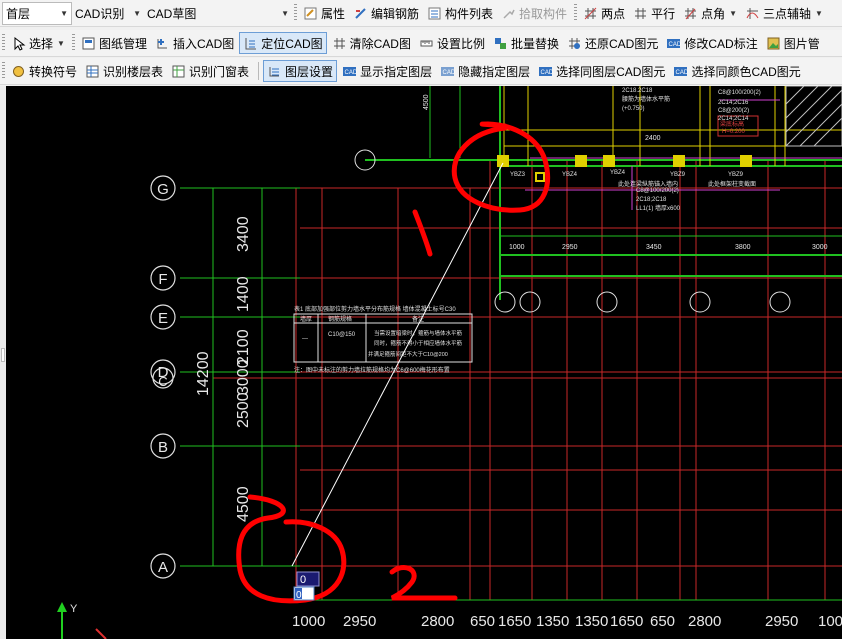 This screenshot has width=842, height=639. Describe the element at coordinates (218, 13) in the screenshot. I see `cad-draft-menu: CAD草图 ▼` at that location.